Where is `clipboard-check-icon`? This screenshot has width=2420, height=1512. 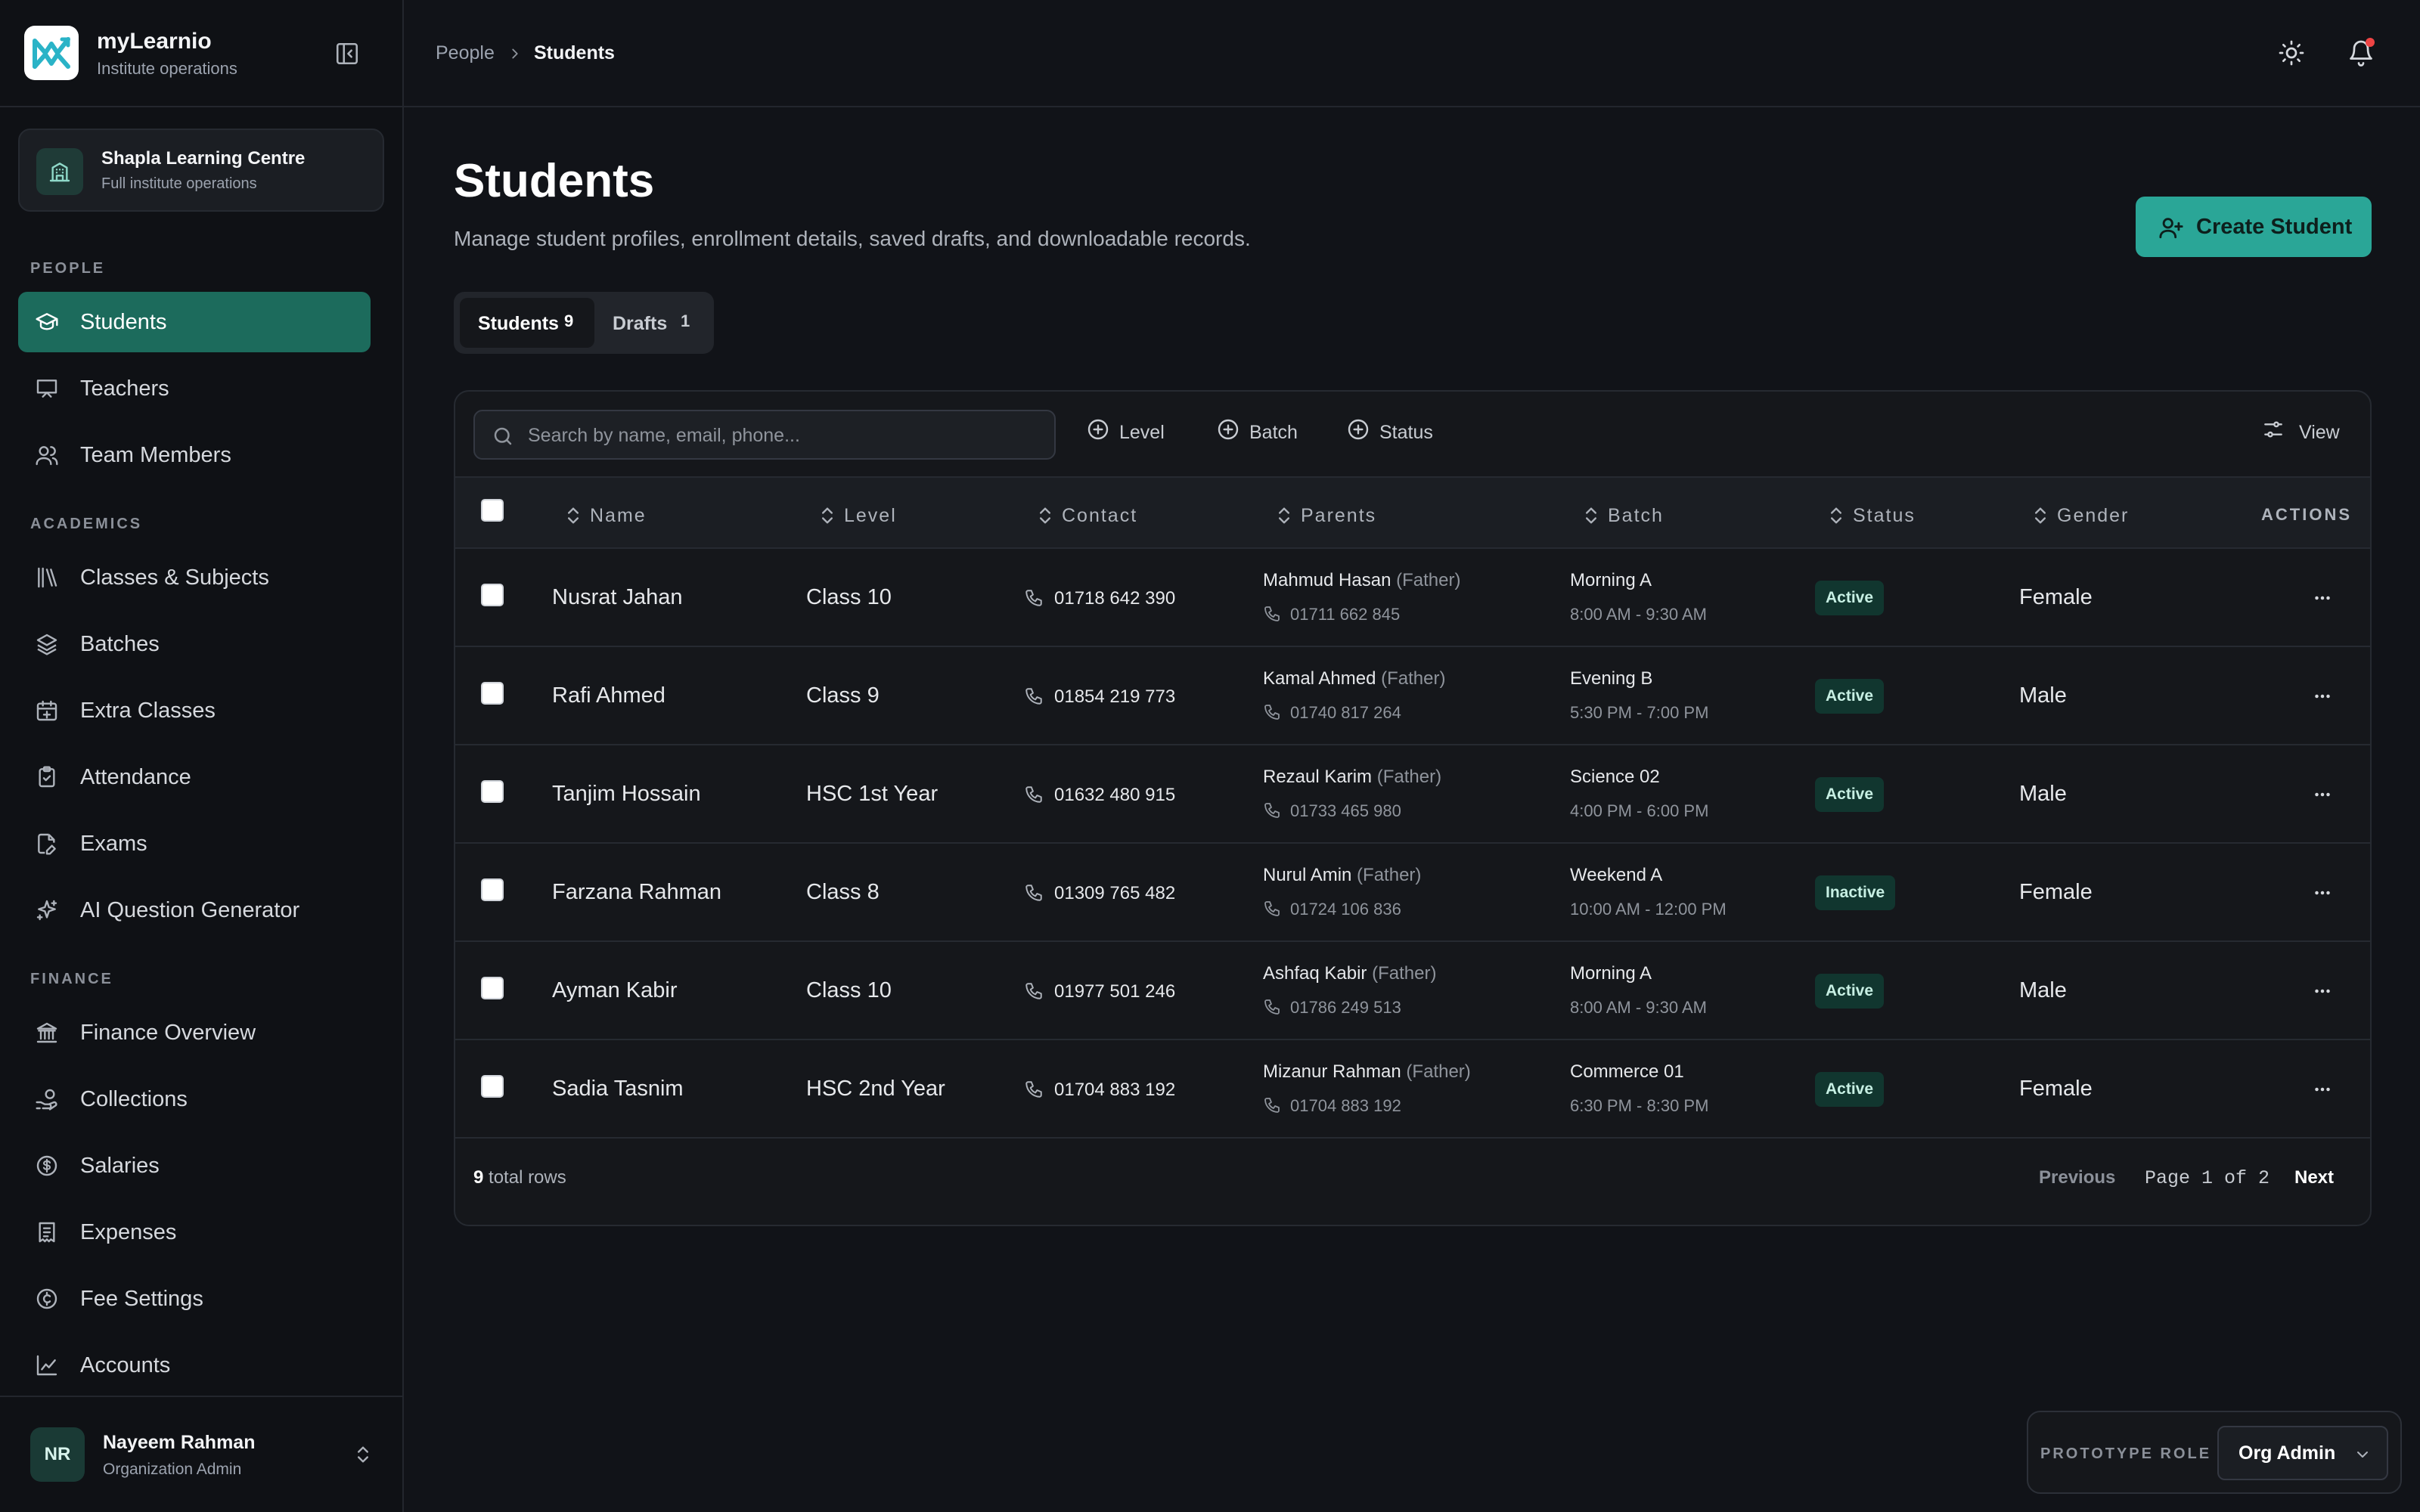 clipboard-check-icon is located at coordinates (47, 777).